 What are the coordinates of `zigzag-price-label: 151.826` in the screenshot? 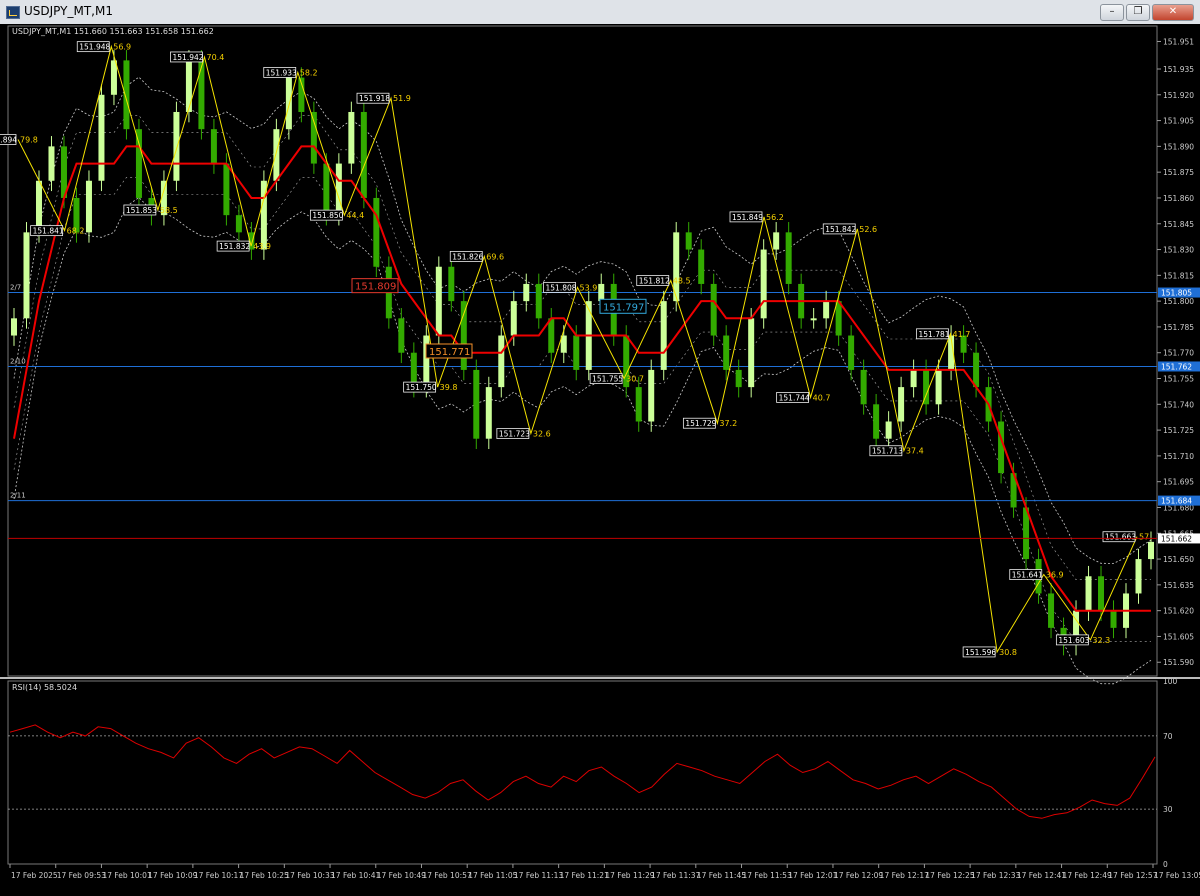 It's located at (467, 256).